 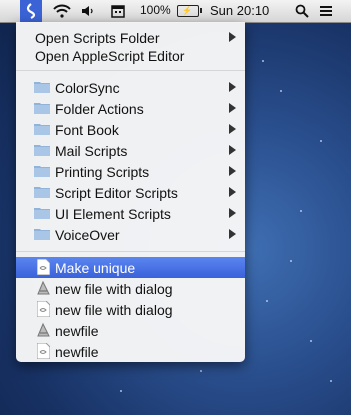 I want to click on script-menu-icon, so click(x=31, y=11).